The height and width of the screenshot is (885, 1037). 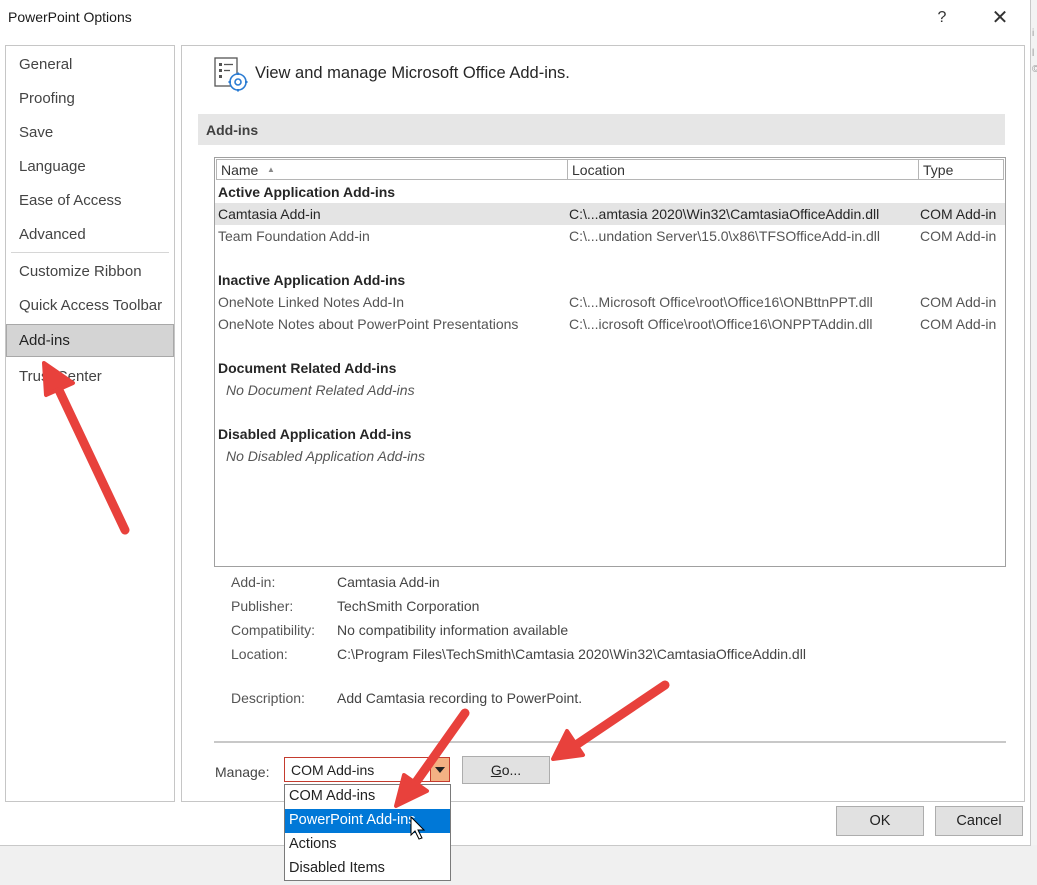 I want to click on dropdown-option-label: PowerPoint Add-ins, so click(x=352, y=820).